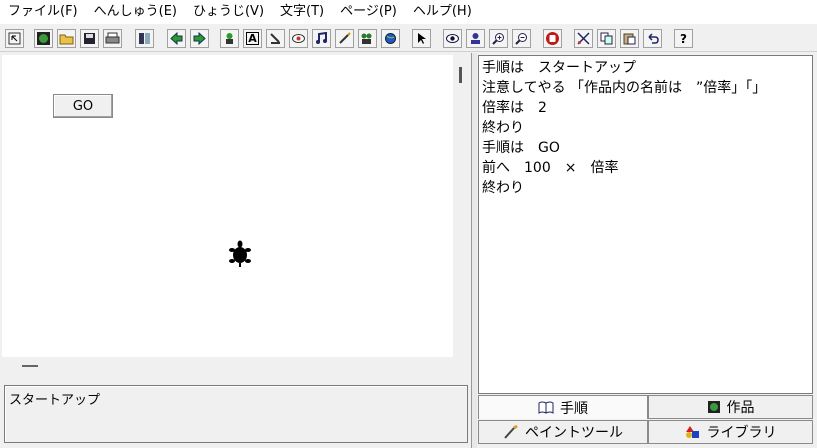  What do you see at coordinates (521, 148) in the screenshot?
I see `editor-line: 手順は GO` at bounding box center [521, 148].